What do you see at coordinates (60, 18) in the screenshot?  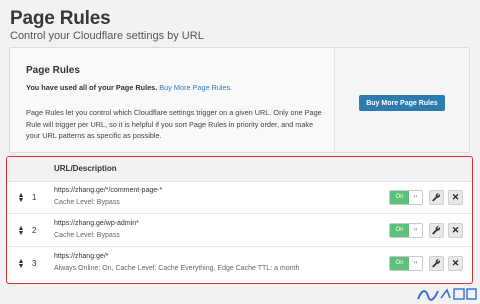 I see `page-title: Page Rules` at bounding box center [60, 18].